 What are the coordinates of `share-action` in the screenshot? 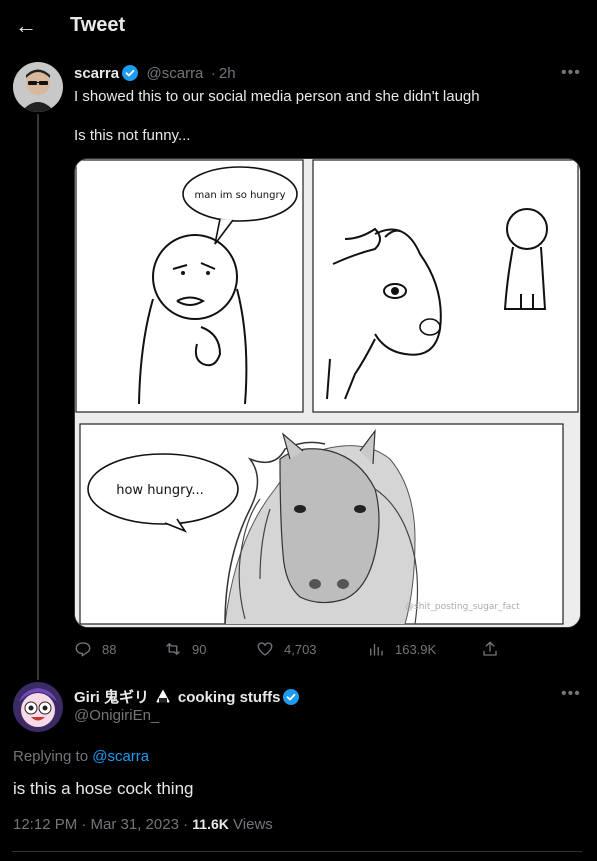 It's located at (490, 649).